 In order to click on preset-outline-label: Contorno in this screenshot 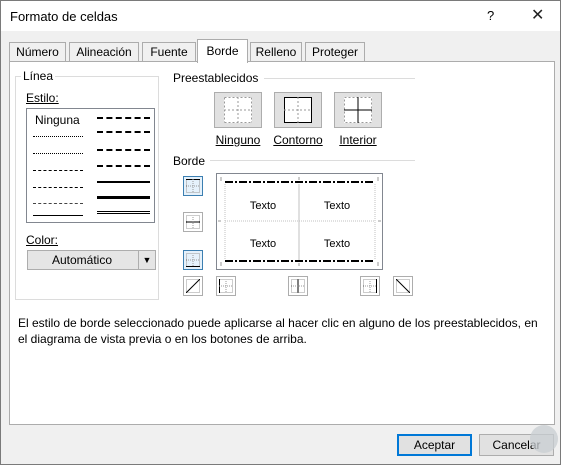, I will do `click(298, 140)`.